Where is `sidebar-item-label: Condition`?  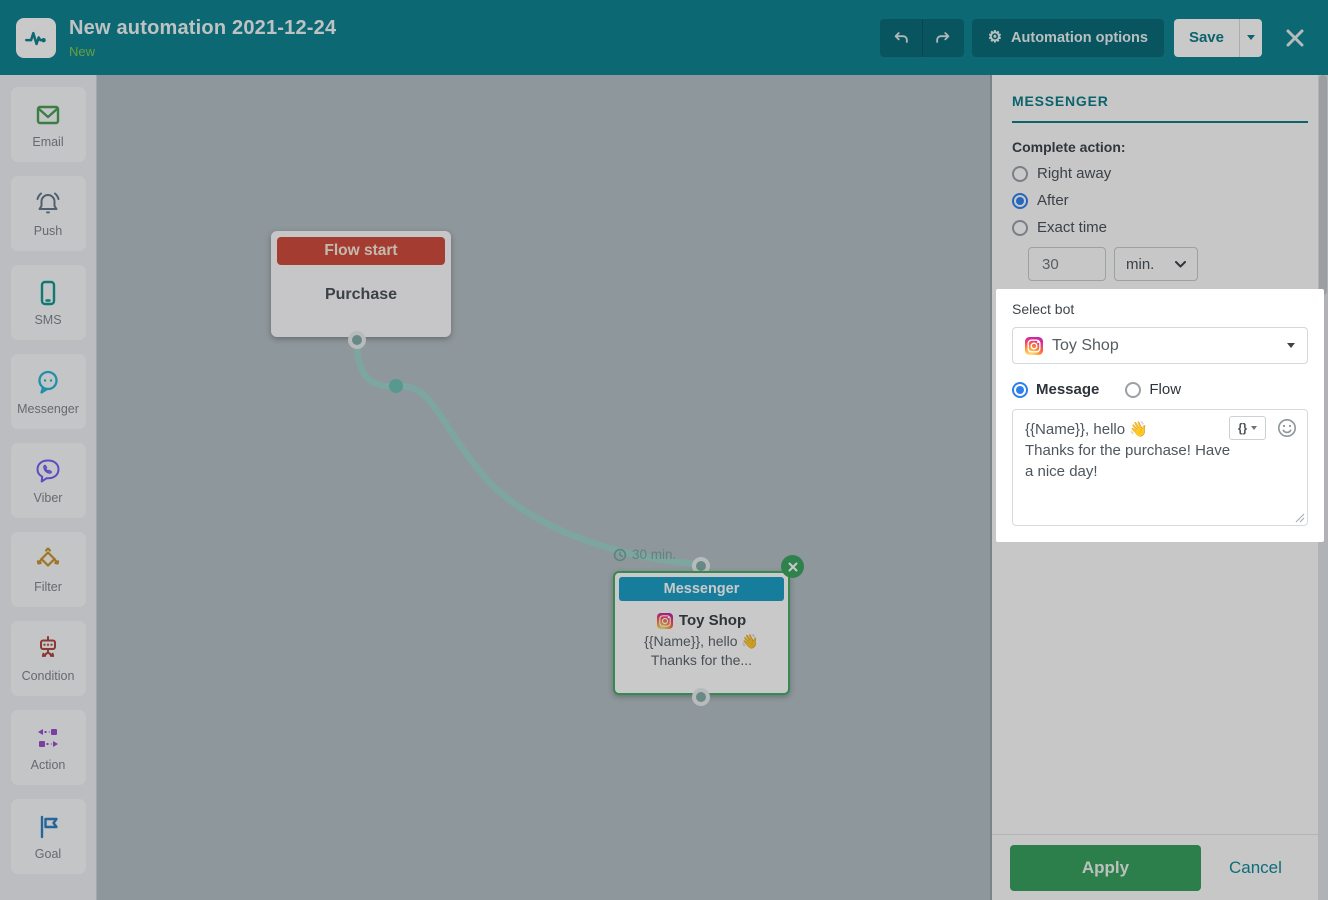
sidebar-item-label: Condition is located at coordinates (48, 676).